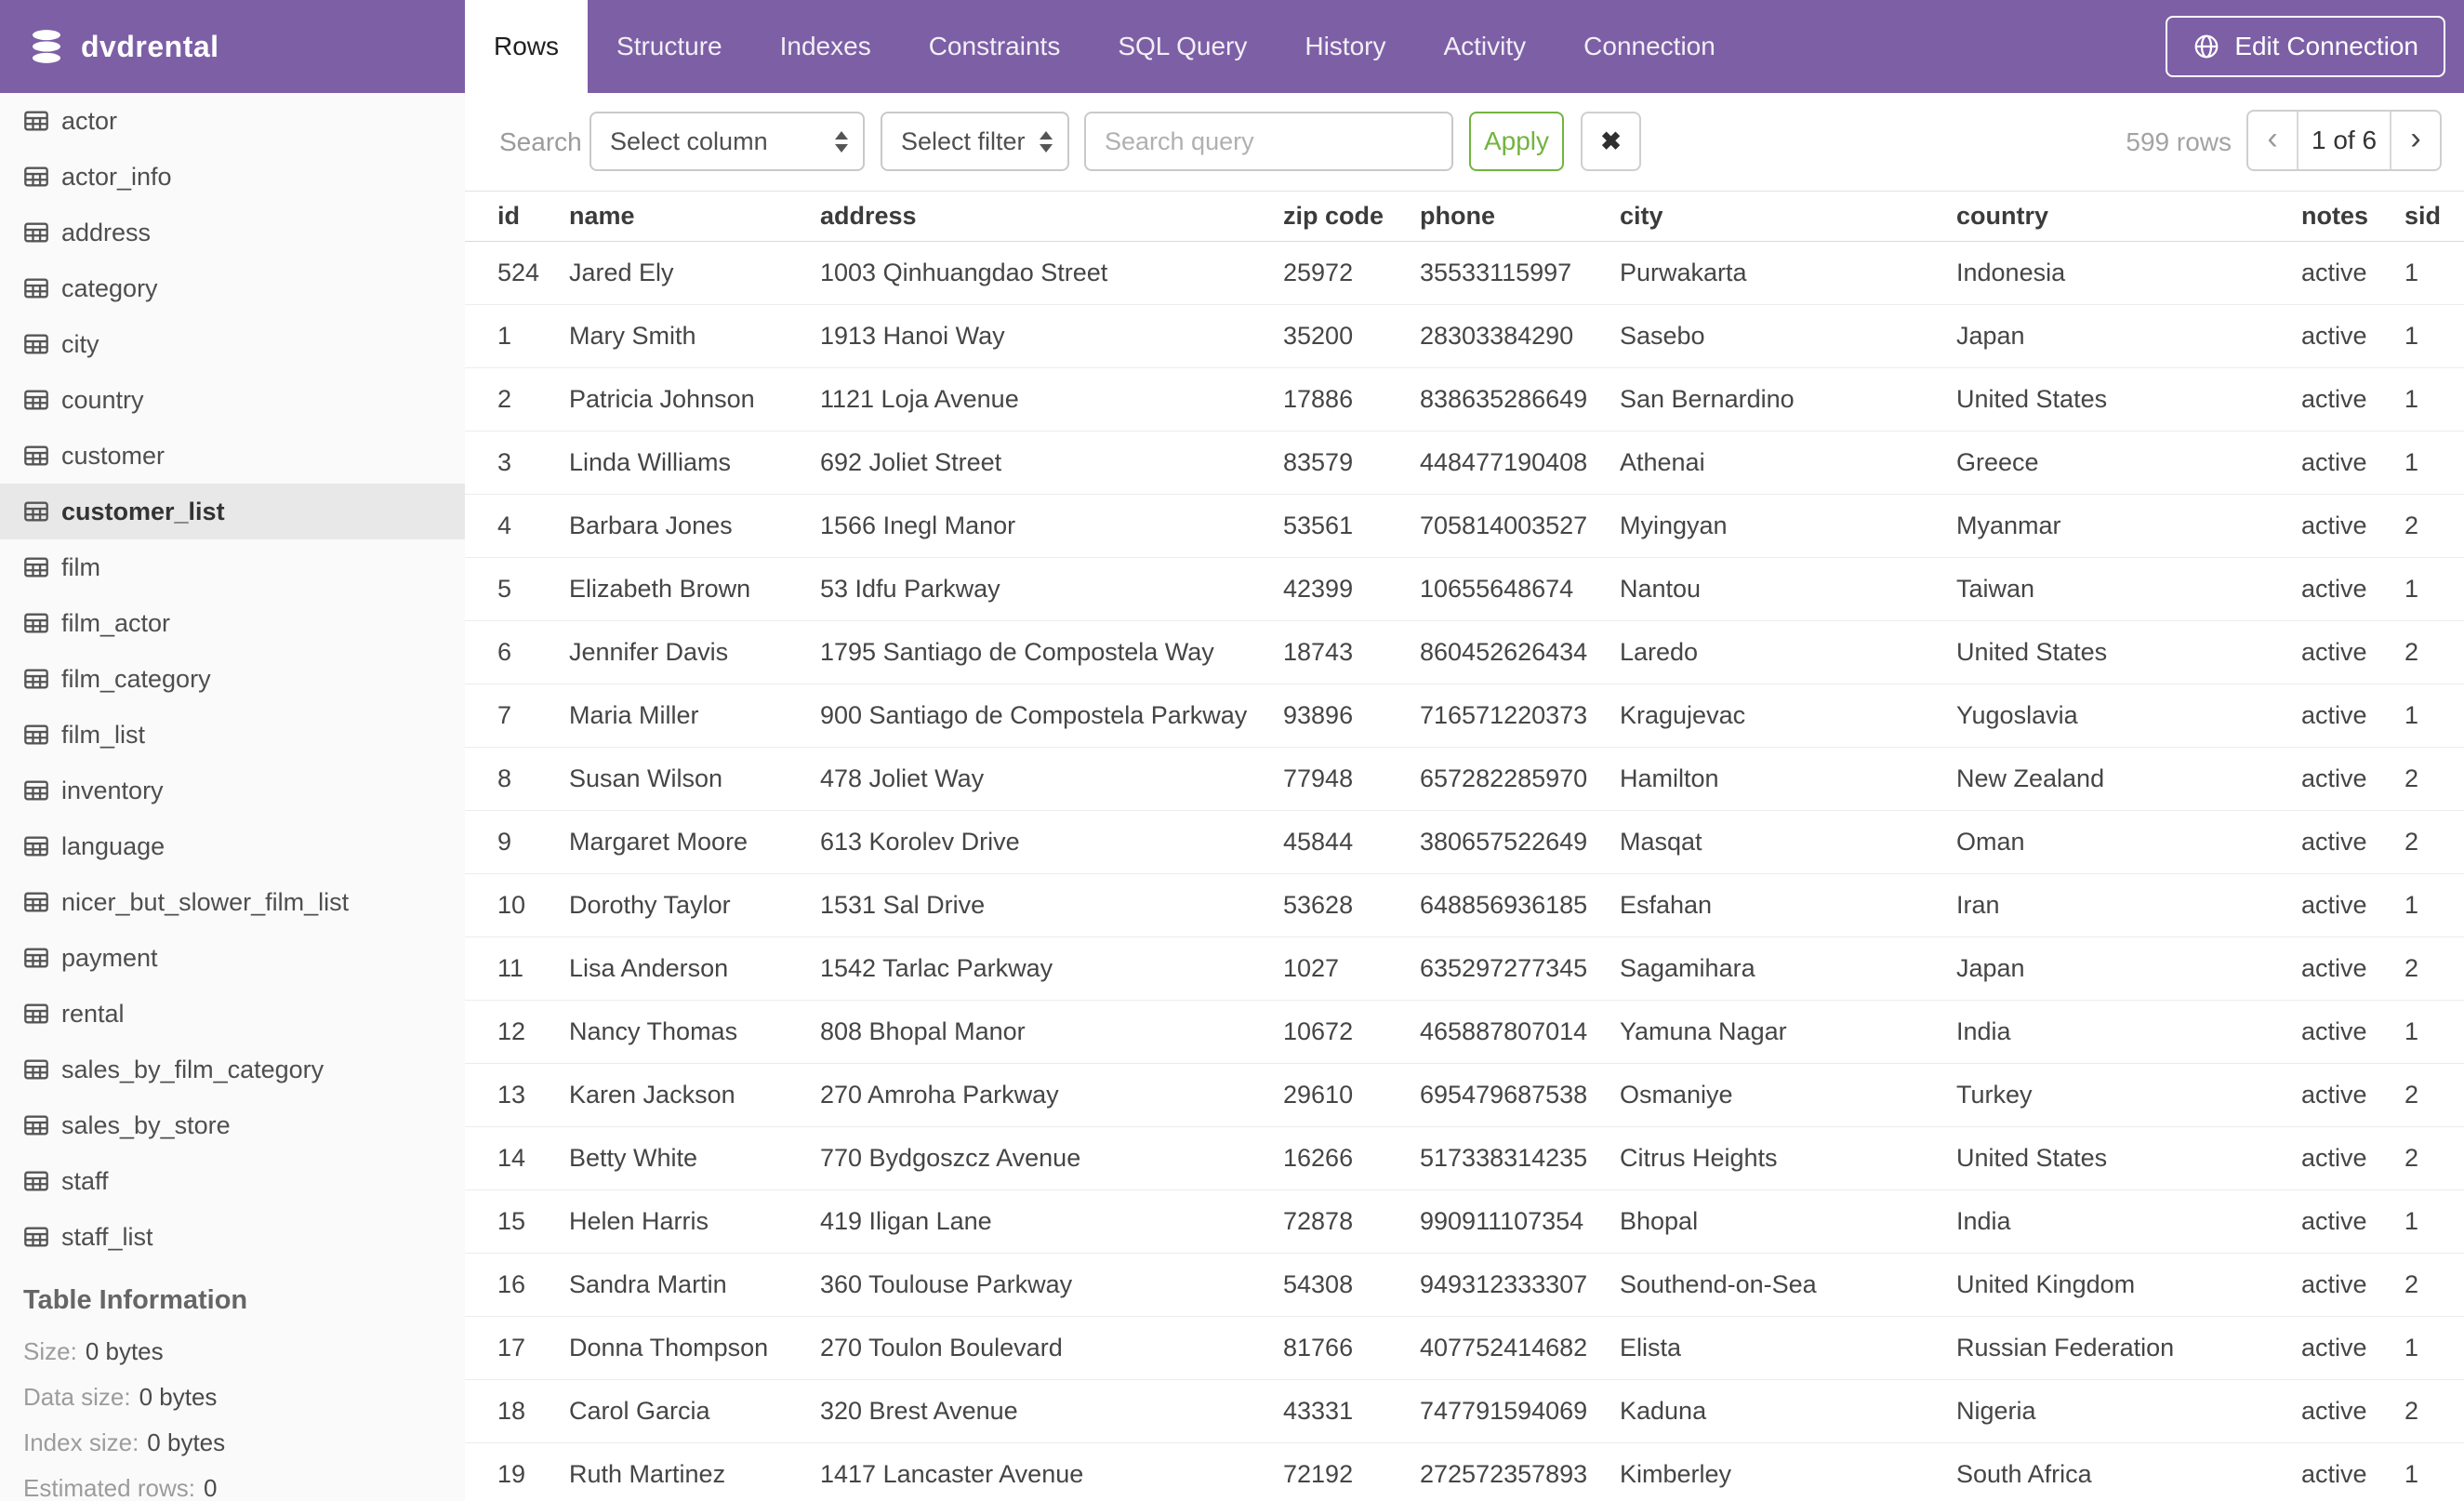 The height and width of the screenshot is (1501, 2464). Describe the element at coordinates (244, 1443) in the screenshot. I see `table-info-index-size-: Index size: 0 bytes` at that location.